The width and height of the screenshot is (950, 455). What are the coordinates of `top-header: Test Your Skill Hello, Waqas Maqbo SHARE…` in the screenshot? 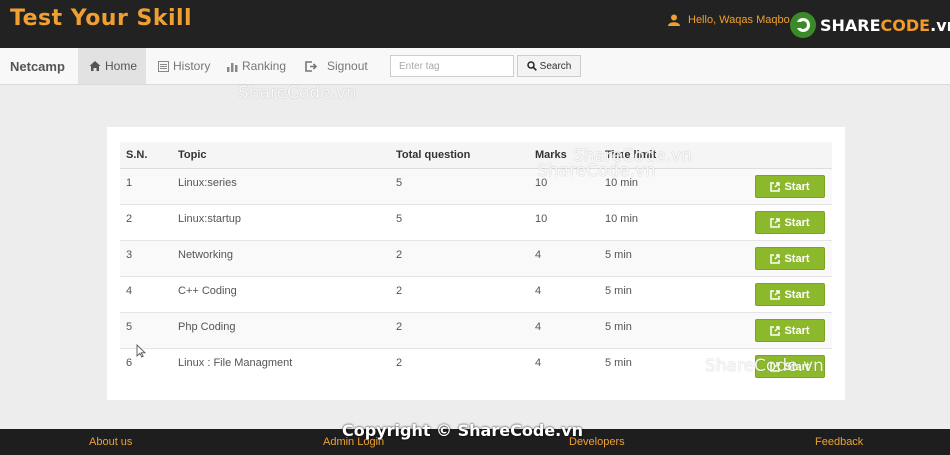 It's located at (475, 24).